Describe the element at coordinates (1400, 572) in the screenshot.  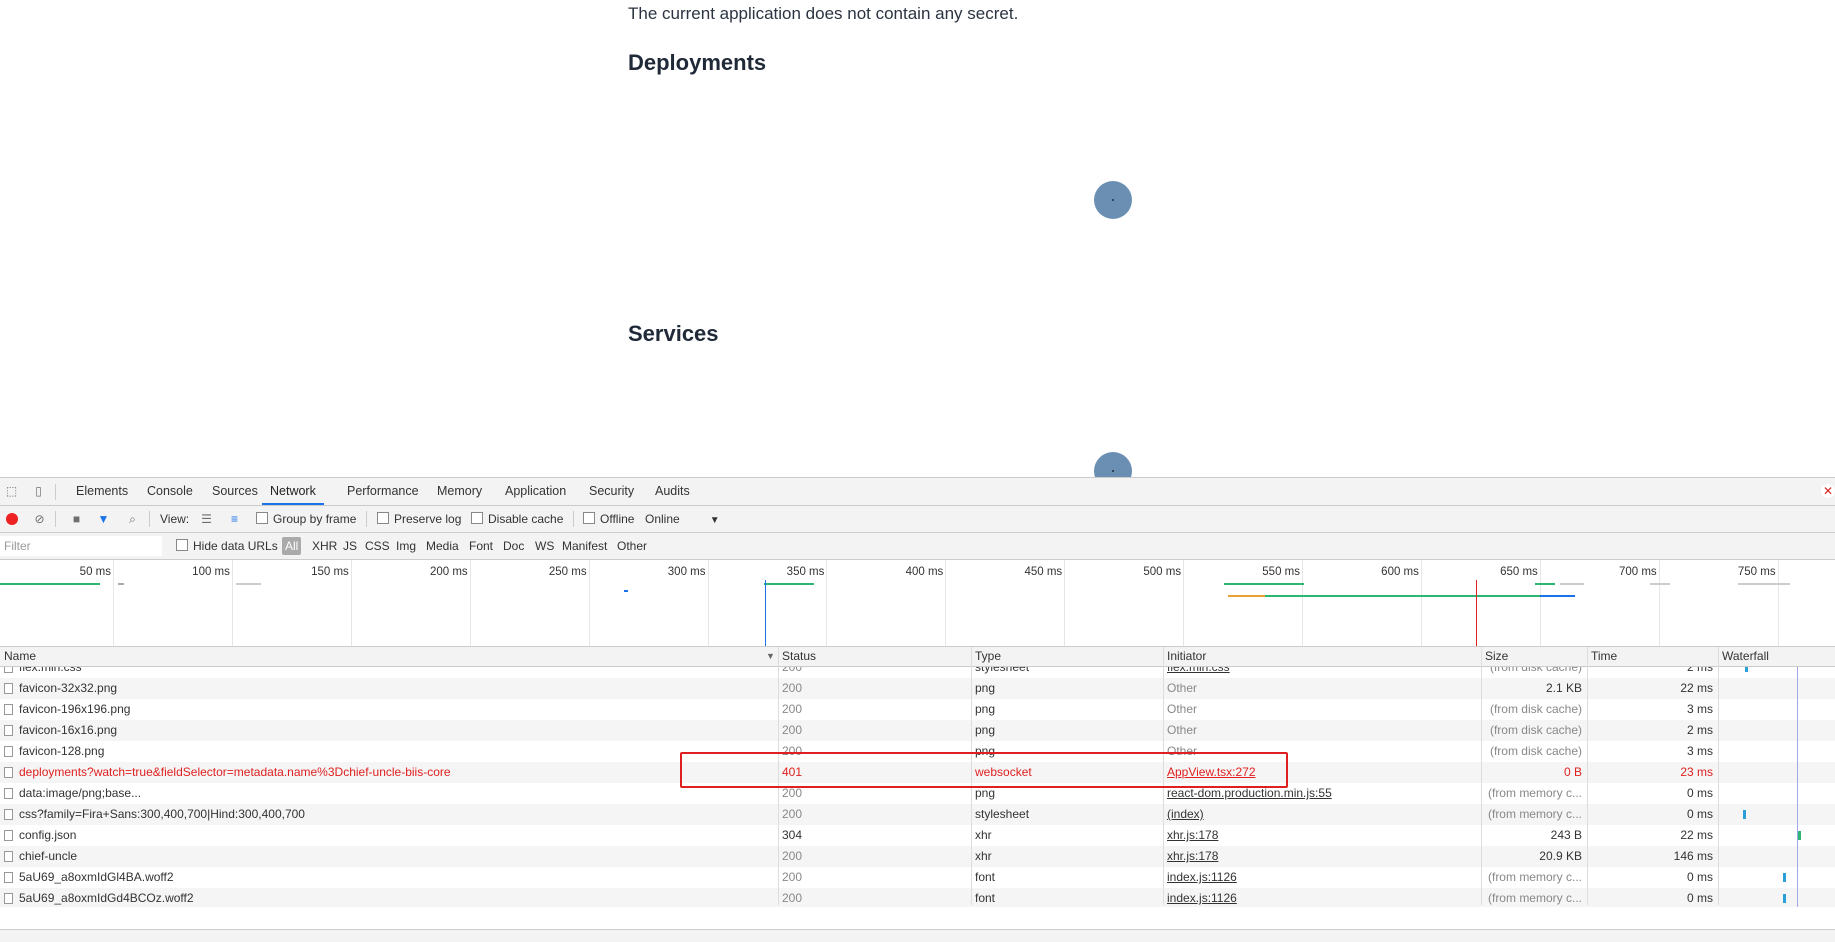
I see `overview-tick-label: 600 ms` at that location.